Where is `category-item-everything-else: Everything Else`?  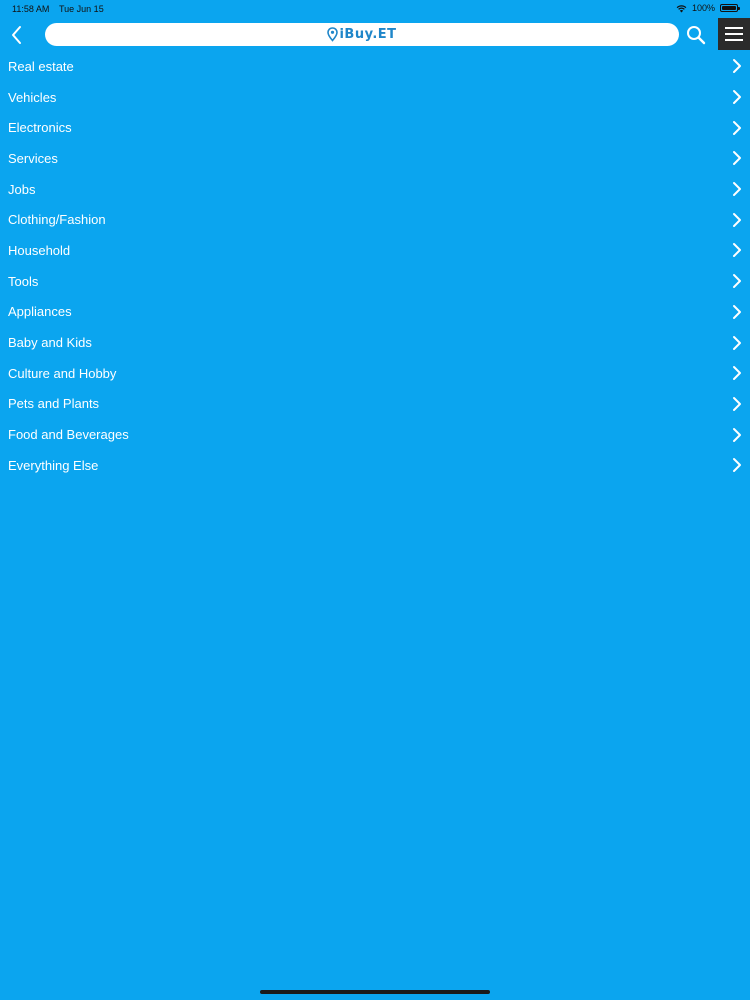
category-item-everything-else: Everything Else is located at coordinates (375, 465).